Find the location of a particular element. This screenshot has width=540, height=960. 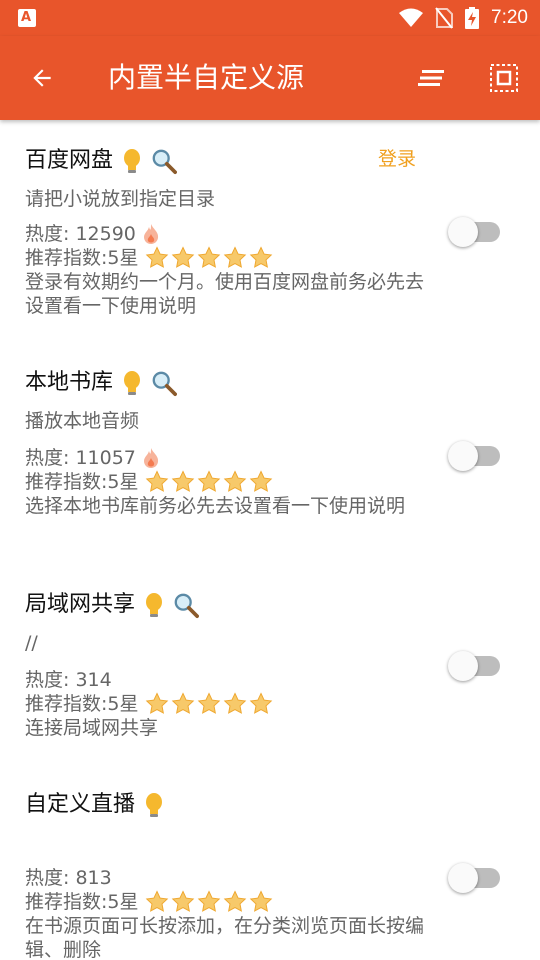

sort-icon is located at coordinates (431, 78).